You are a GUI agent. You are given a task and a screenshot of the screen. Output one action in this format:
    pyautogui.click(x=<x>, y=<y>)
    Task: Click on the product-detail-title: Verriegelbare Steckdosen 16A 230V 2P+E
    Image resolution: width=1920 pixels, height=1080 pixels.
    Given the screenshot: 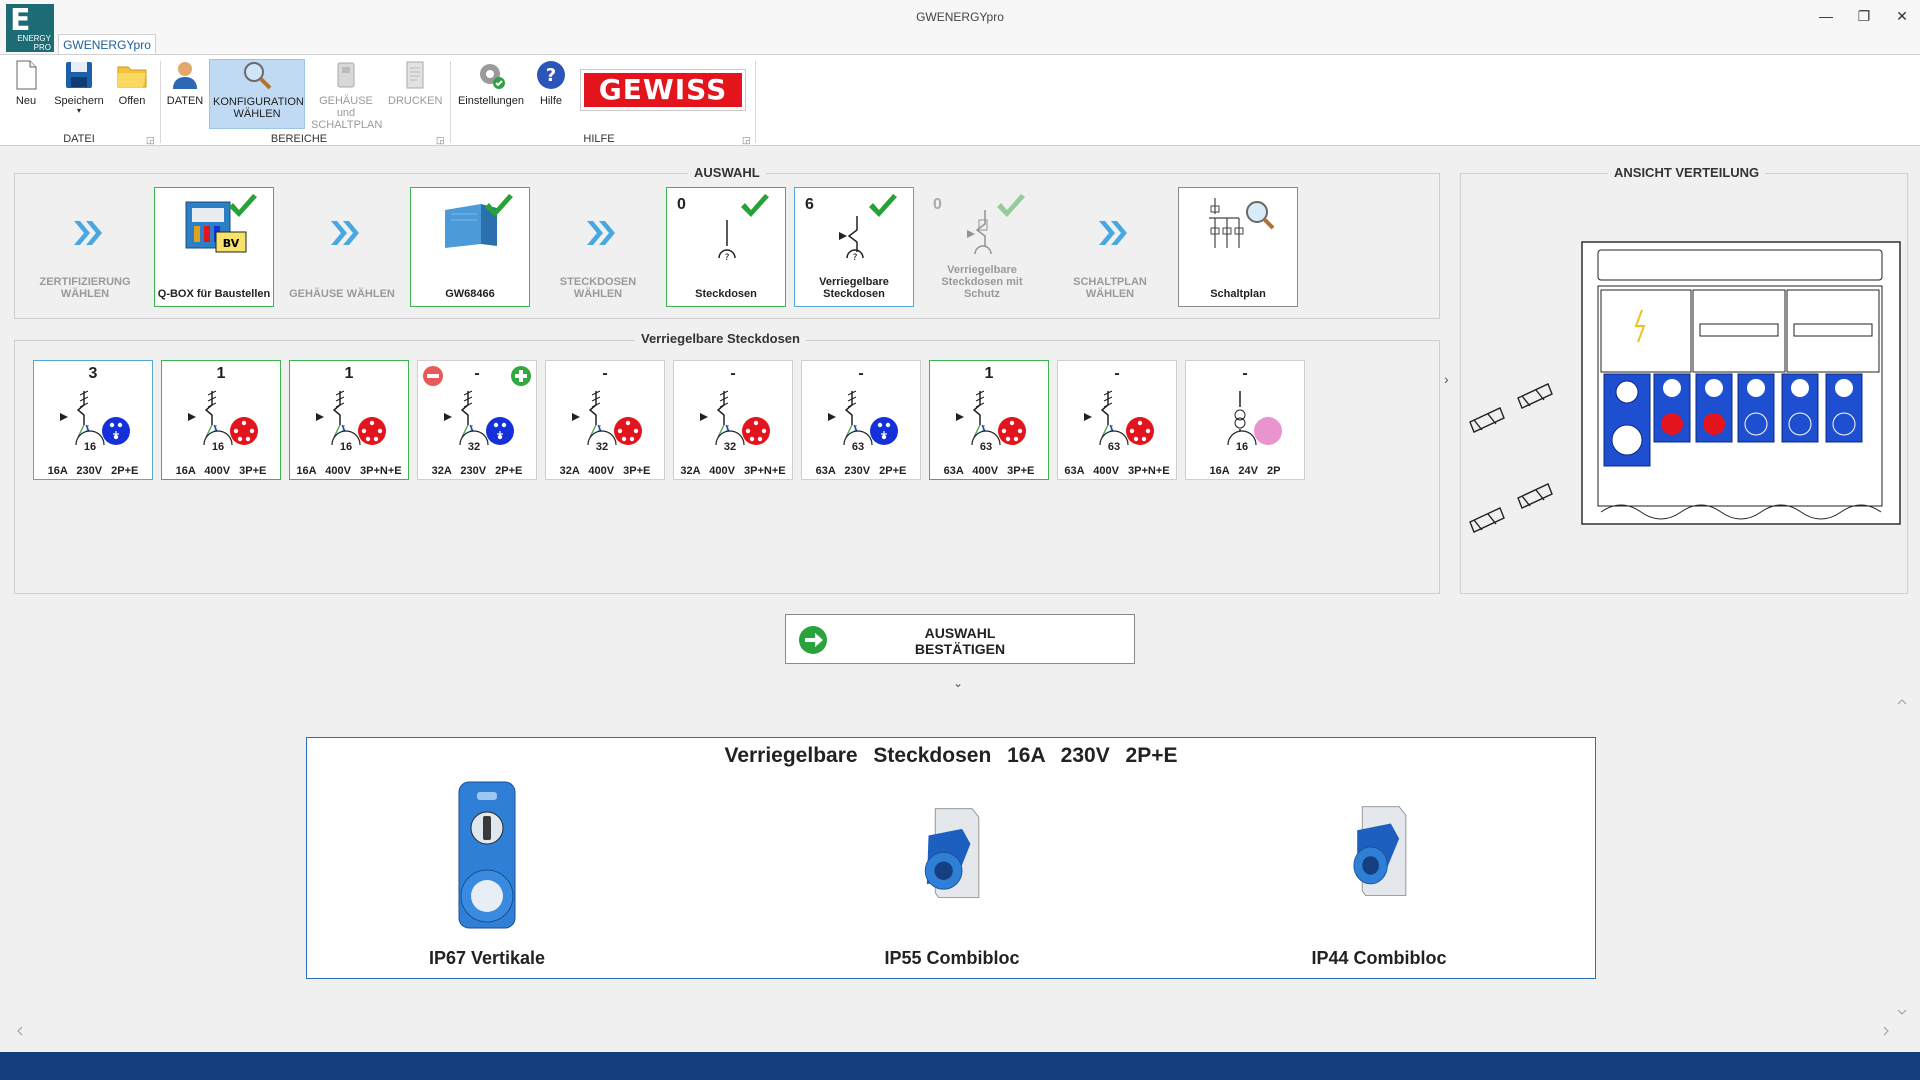 What is the action you would take?
    pyautogui.click(x=951, y=755)
    